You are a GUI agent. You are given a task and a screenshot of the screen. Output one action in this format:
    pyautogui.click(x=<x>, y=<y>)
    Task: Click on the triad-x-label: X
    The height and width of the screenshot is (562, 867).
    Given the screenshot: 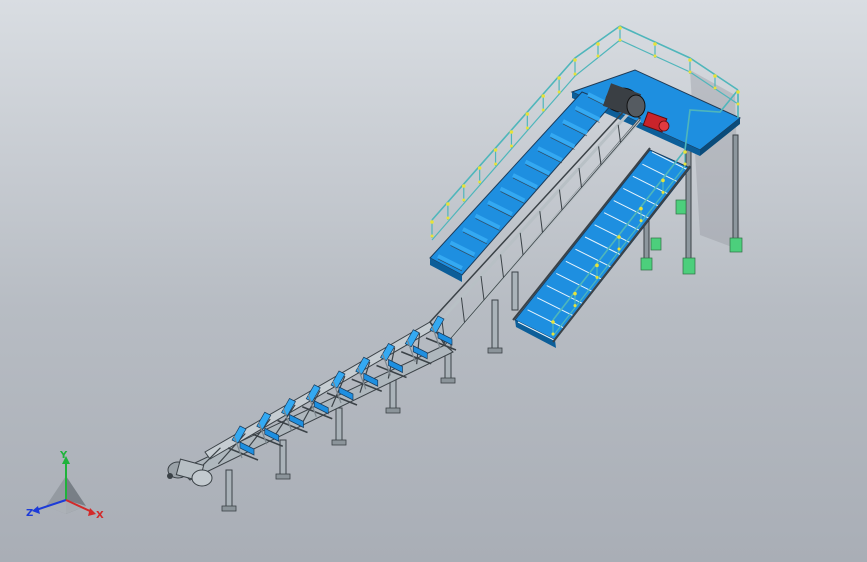 What is the action you would take?
    pyautogui.click(x=100, y=515)
    